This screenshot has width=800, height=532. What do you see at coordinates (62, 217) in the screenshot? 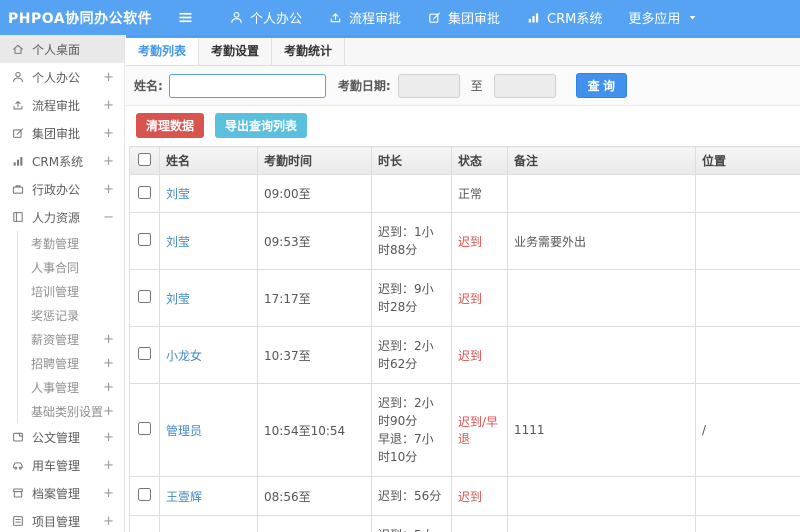
I see `sidebar-item-human-resources: 人力资源 −` at bounding box center [62, 217].